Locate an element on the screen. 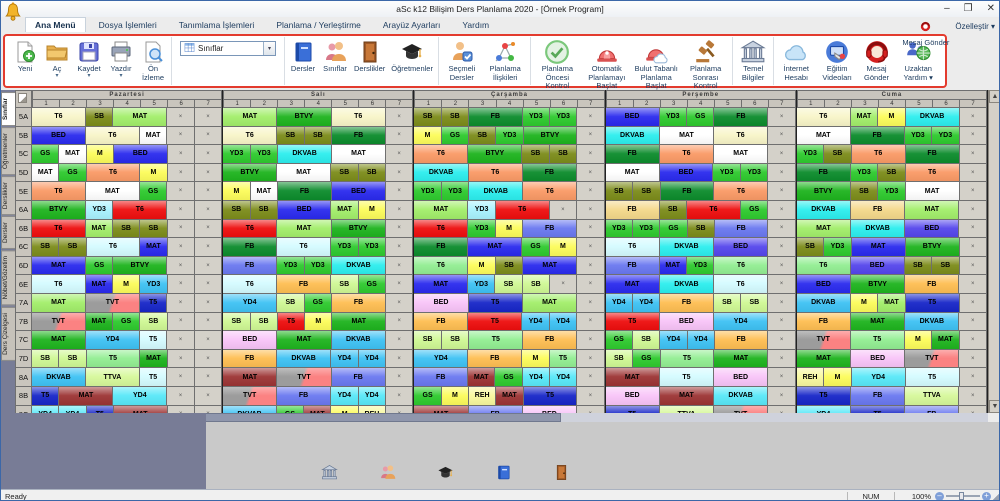 The height and width of the screenshot is (501, 1000). class-label: 5E is located at coordinates (23, 191).